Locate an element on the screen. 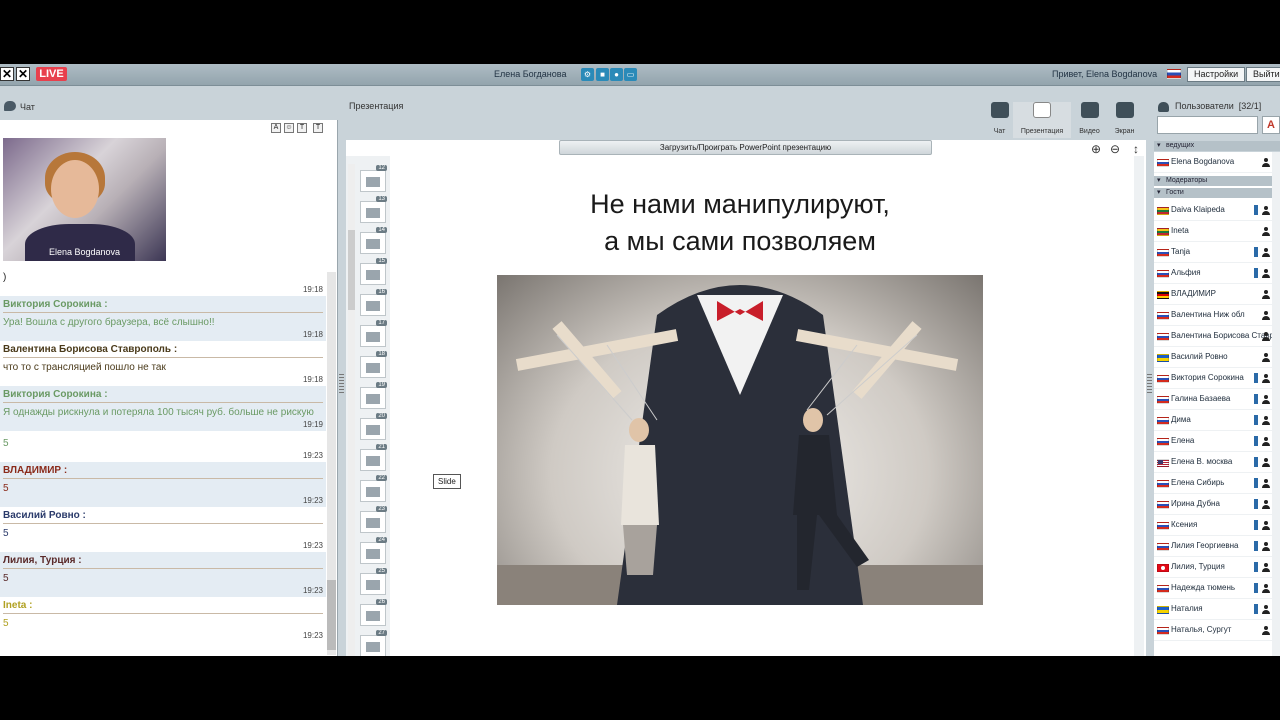 The width and height of the screenshot is (1280, 720). user-row: Лилия Георгиевна is located at coordinates (1217, 546).